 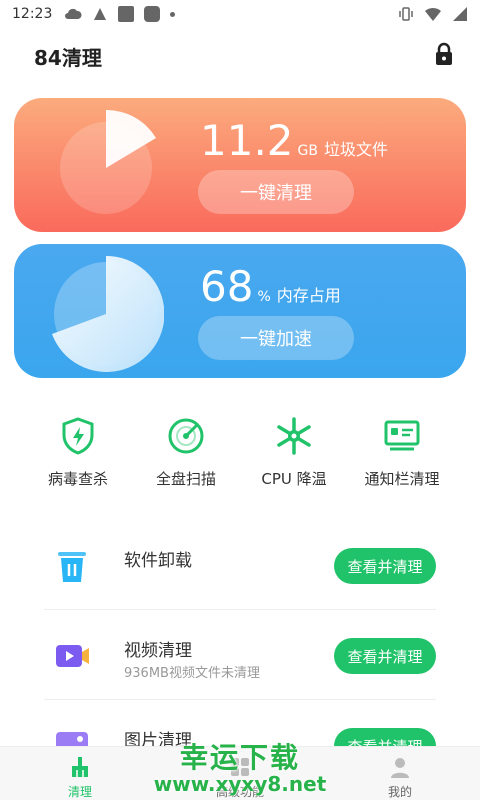 What do you see at coordinates (80, 767) in the screenshot?
I see `broom-icon` at bounding box center [80, 767].